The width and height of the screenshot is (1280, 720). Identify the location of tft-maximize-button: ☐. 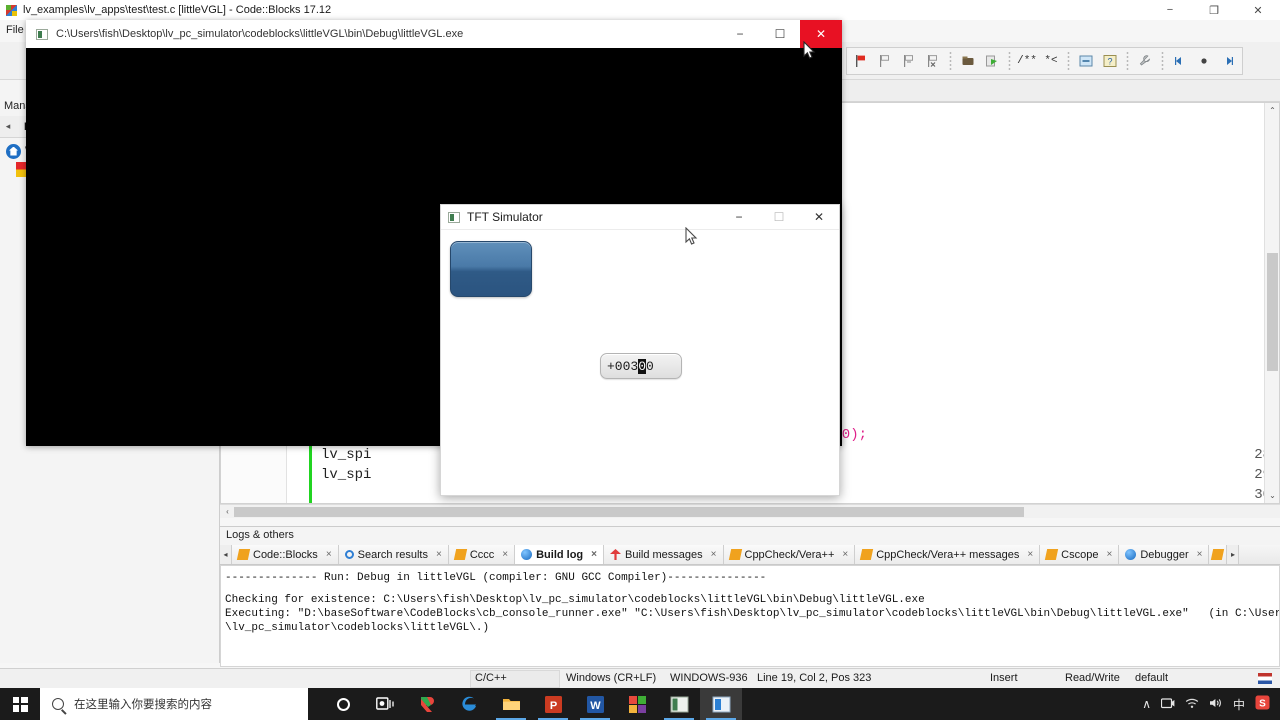
(779, 217).